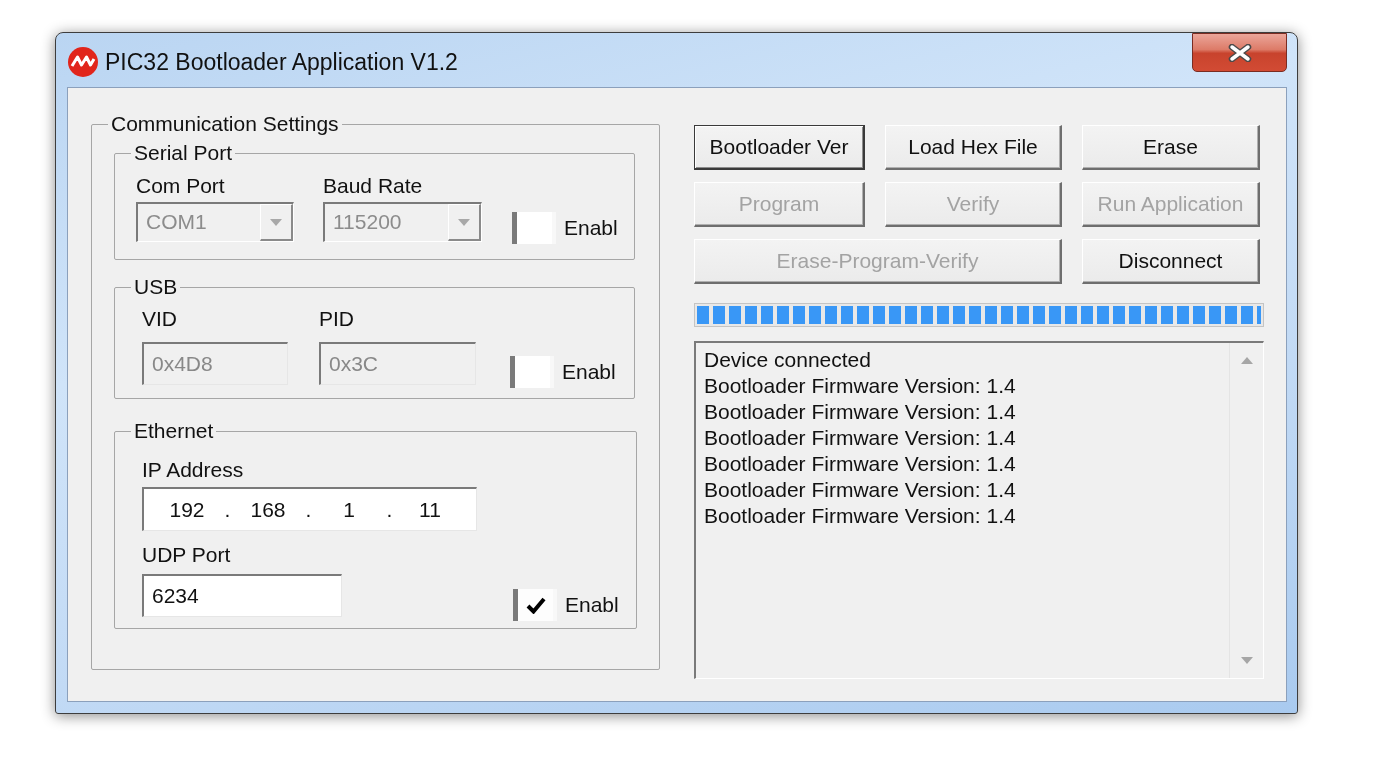  I want to click on text-field: 6234, so click(242, 595).